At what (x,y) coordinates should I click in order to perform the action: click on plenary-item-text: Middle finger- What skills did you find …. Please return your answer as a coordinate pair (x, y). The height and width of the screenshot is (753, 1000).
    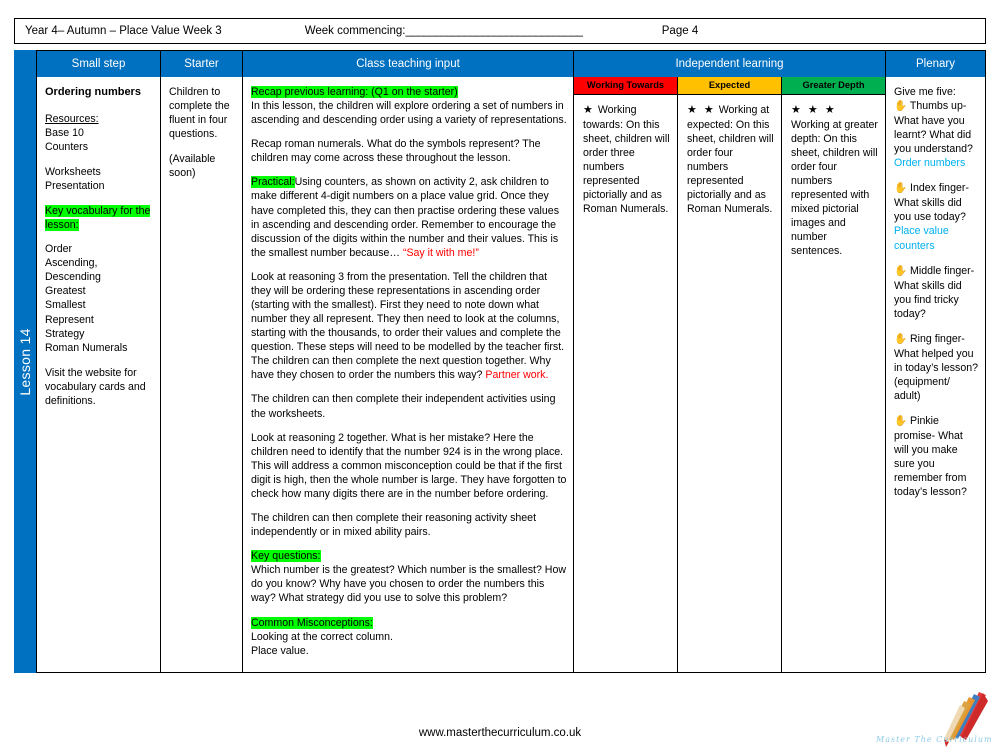
    Looking at the image, I should click on (934, 292).